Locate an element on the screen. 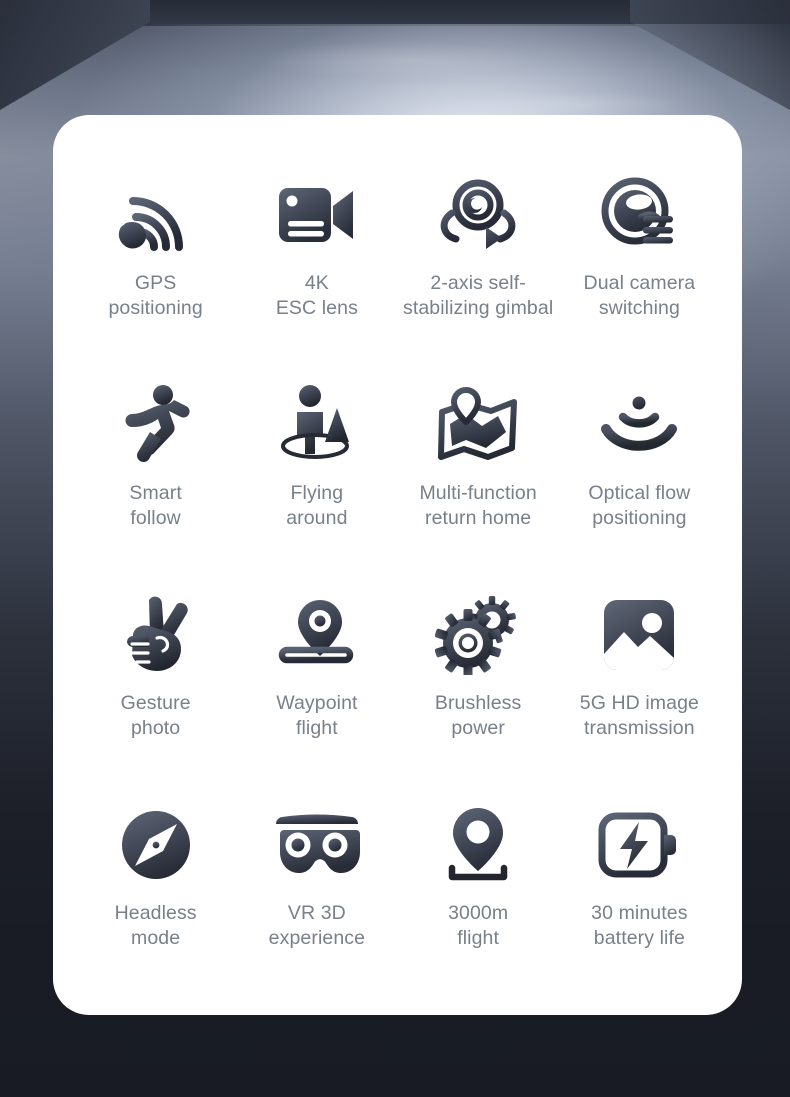 The image size is (790, 1097). feature-item-smart-follow: Smart follow is located at coordinates (155, 482).